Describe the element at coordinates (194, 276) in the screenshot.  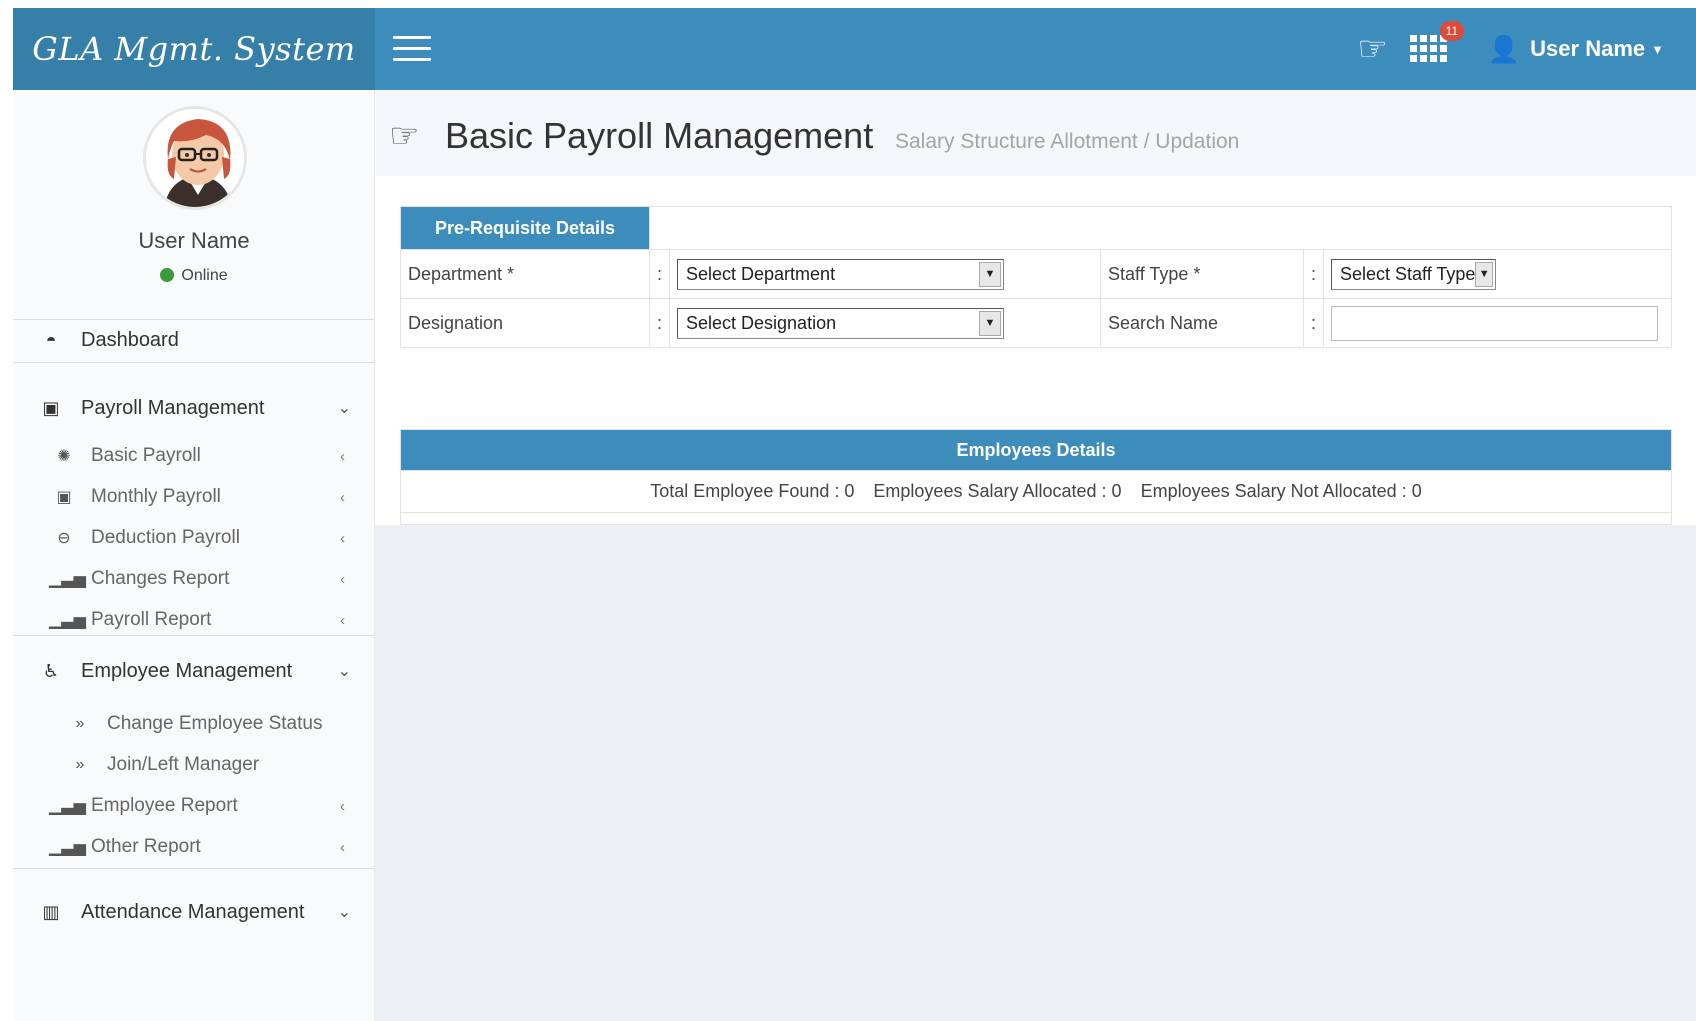
I see `online-status: Online` at that location.